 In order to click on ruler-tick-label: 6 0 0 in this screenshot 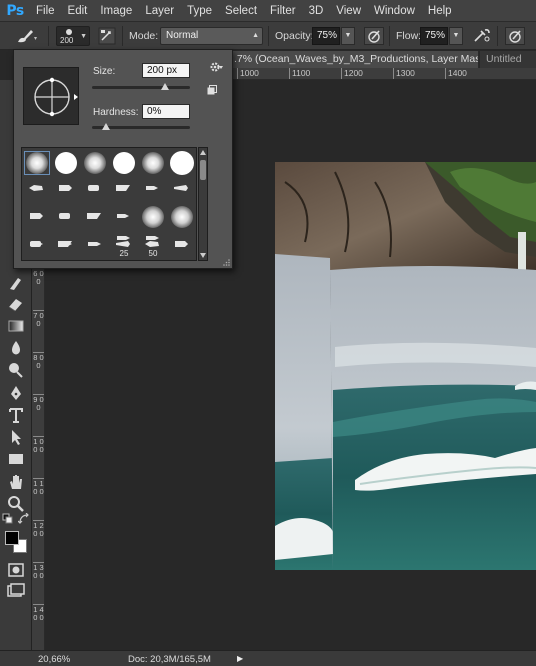, I will do `click(38, 277)`.